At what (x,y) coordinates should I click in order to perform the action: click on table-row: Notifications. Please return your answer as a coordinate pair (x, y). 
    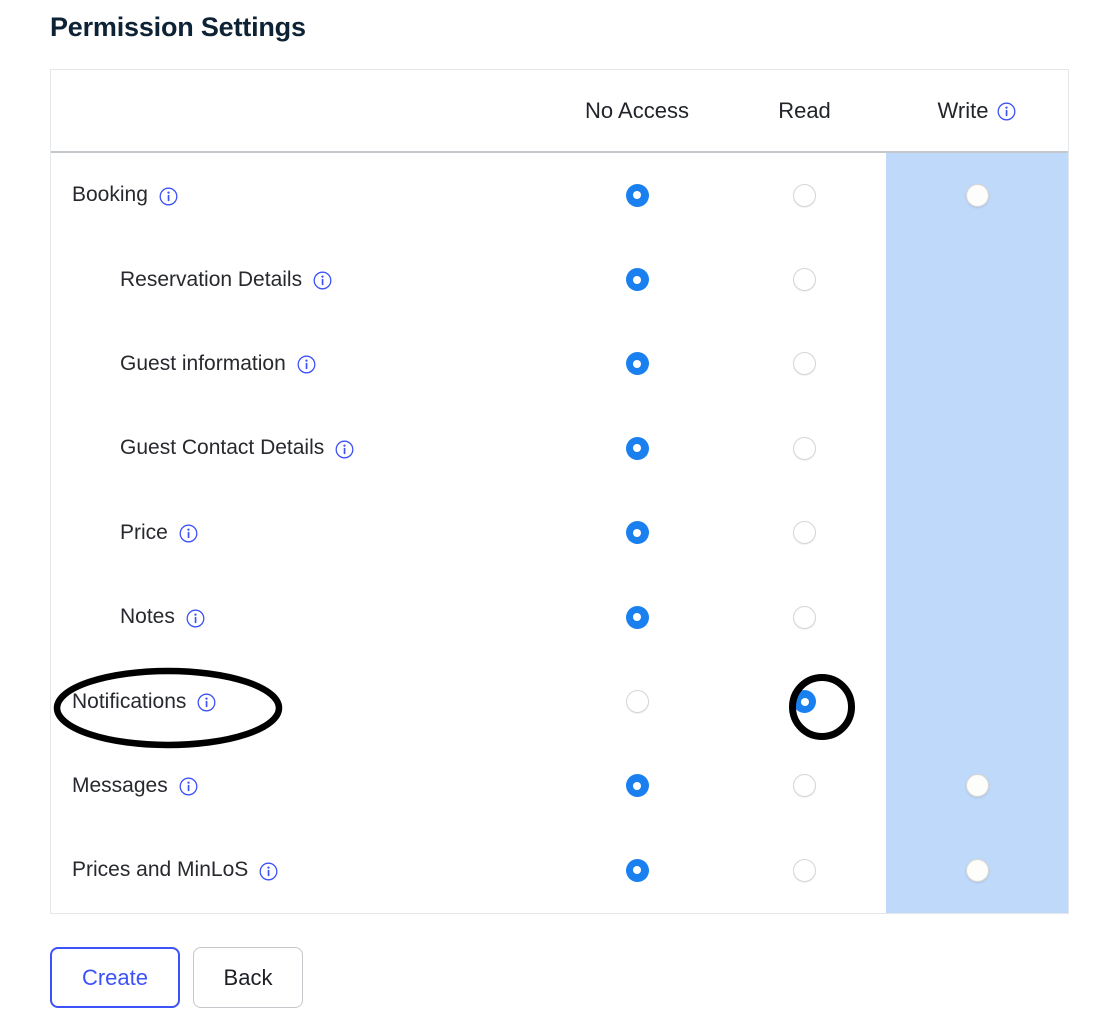
    Looking at the image, I should click on (559, 701).